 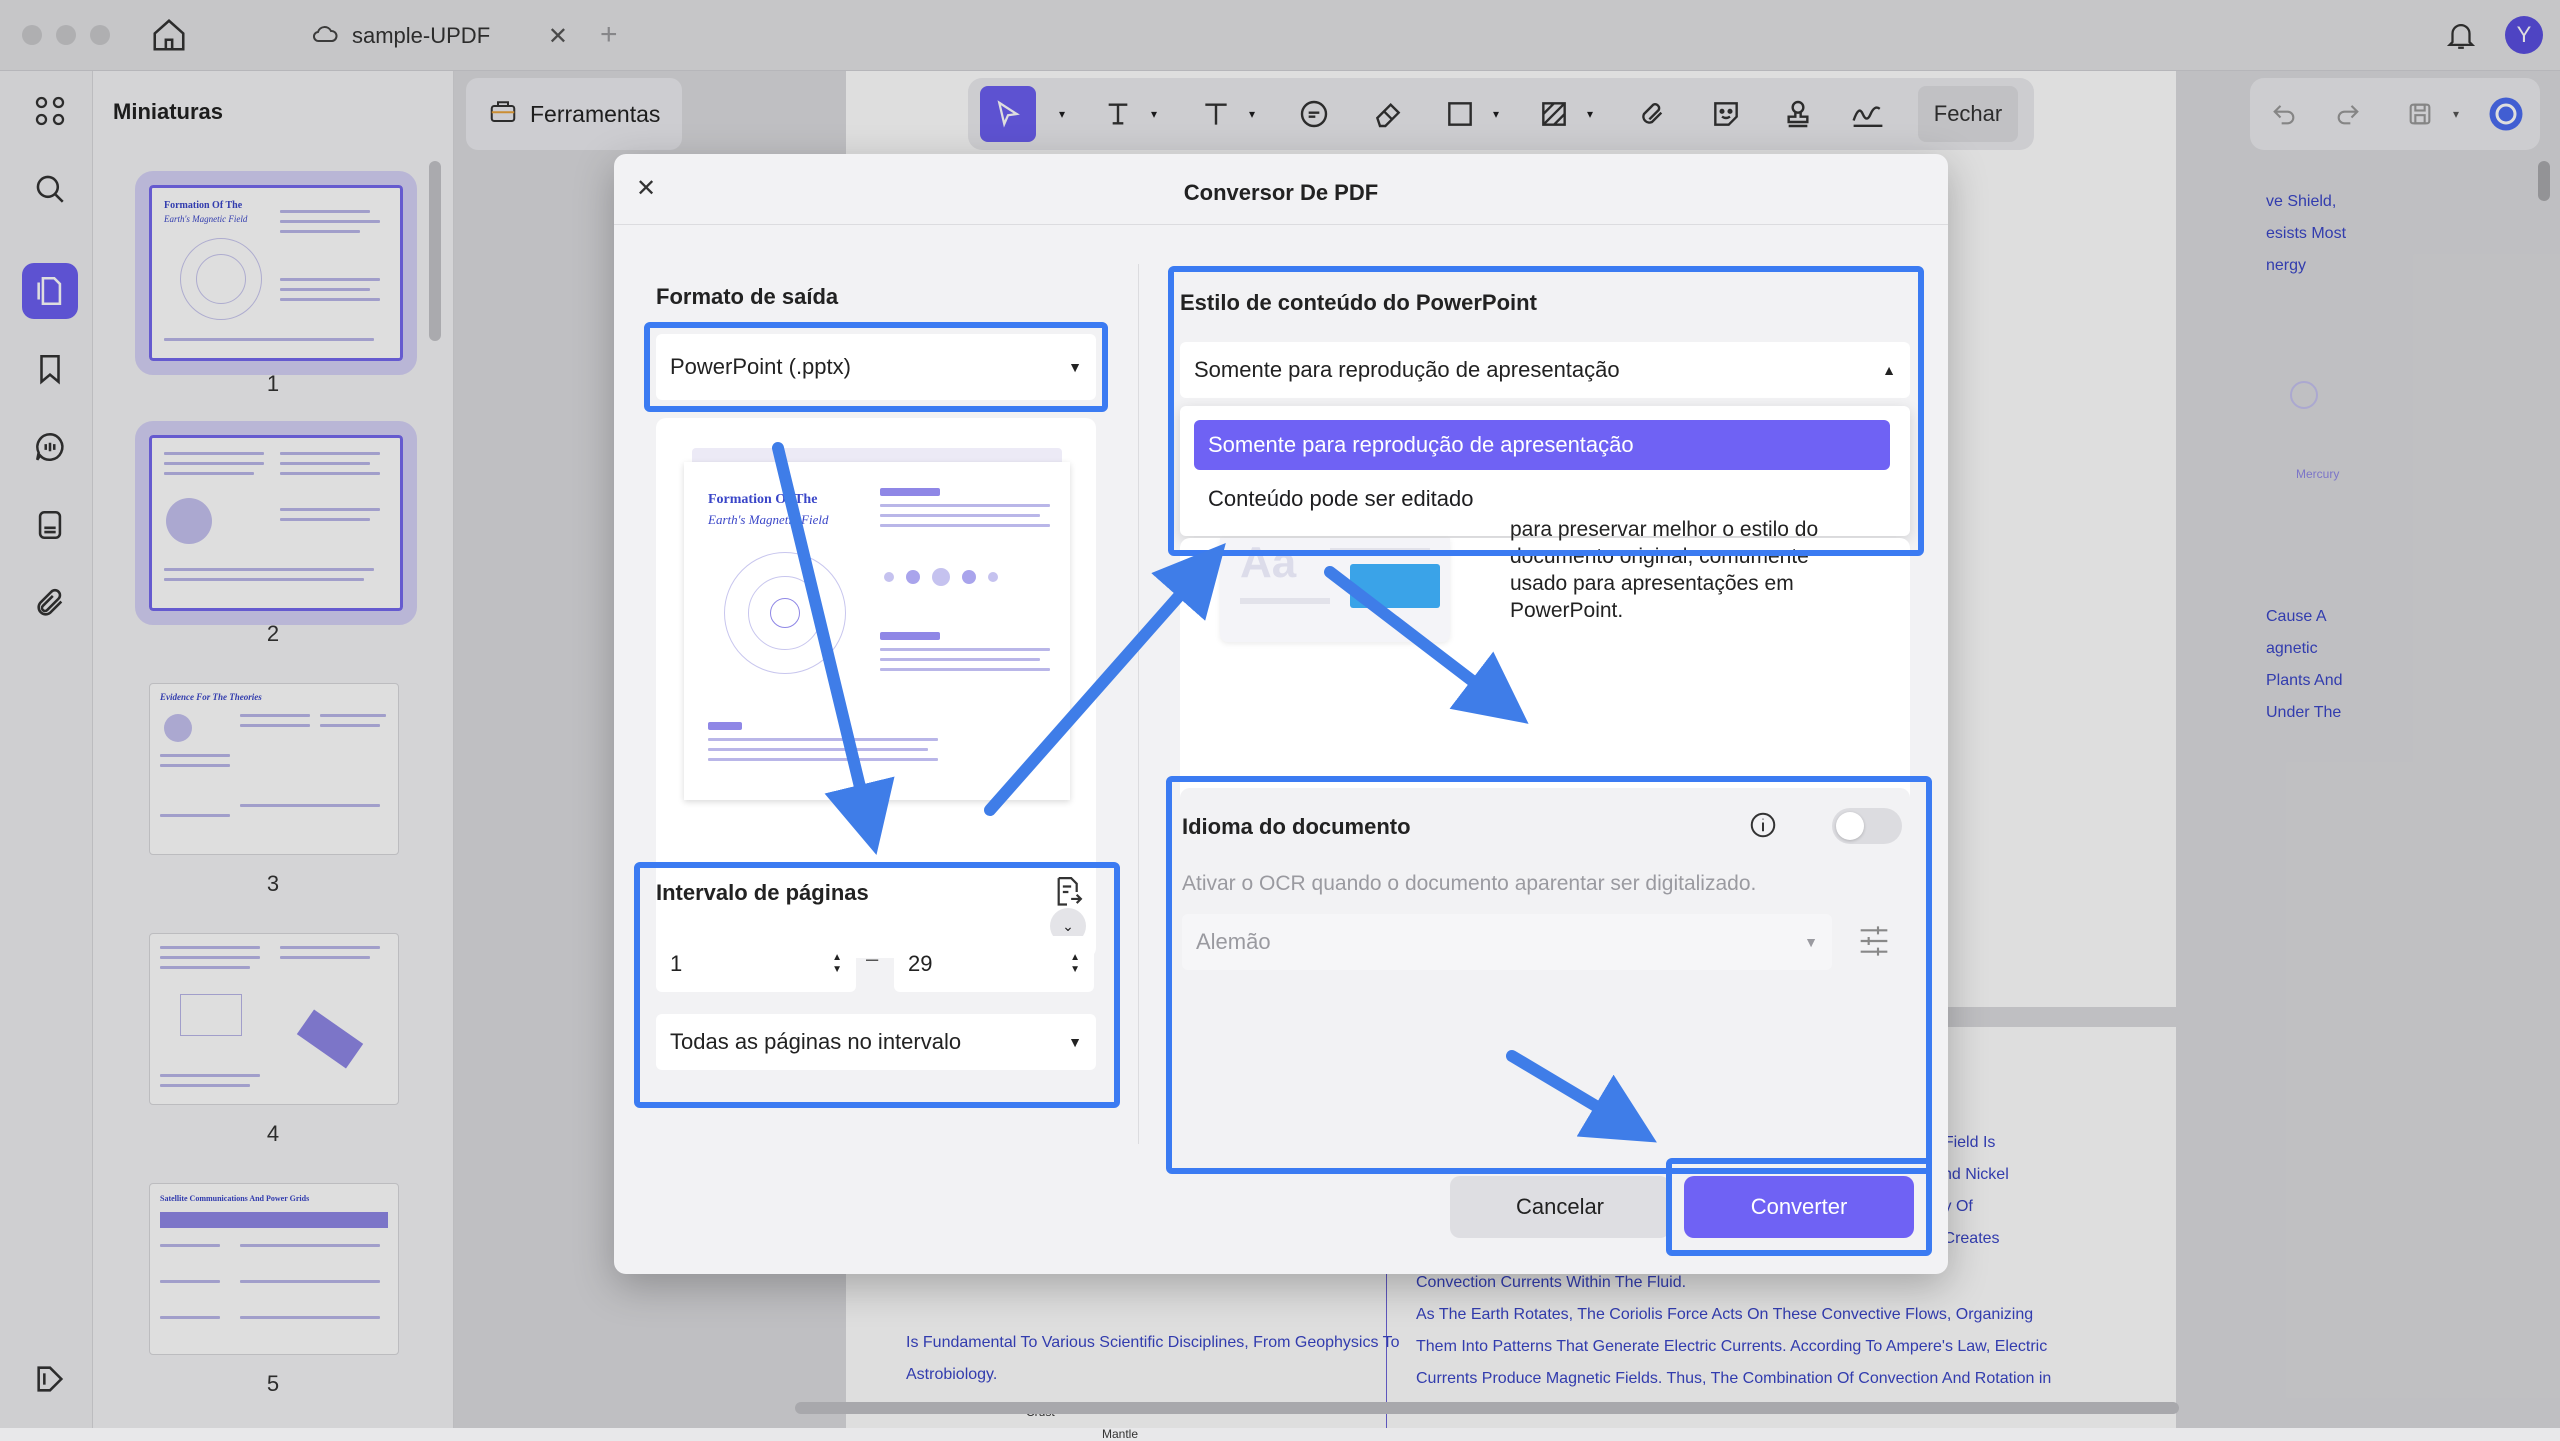 What do you see at coordinates (1120, 1434) in the screenshot?
I see `diagram-label: Mantle` at bounding box center [1120, 1434].